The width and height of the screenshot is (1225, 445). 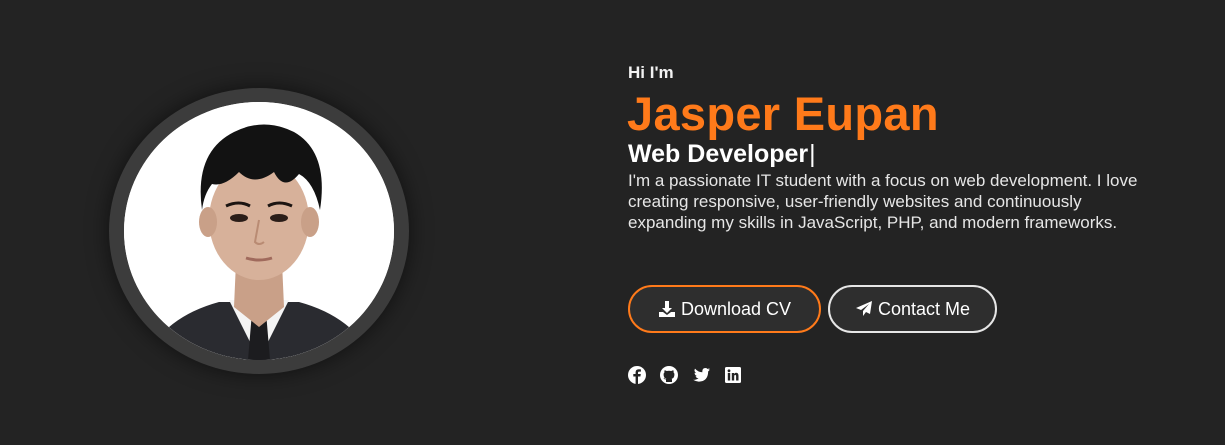 What do you see at coordinates (812, 154) in the screenshot?
I see `typing-cursor: |` at bounding box center [812, 154].